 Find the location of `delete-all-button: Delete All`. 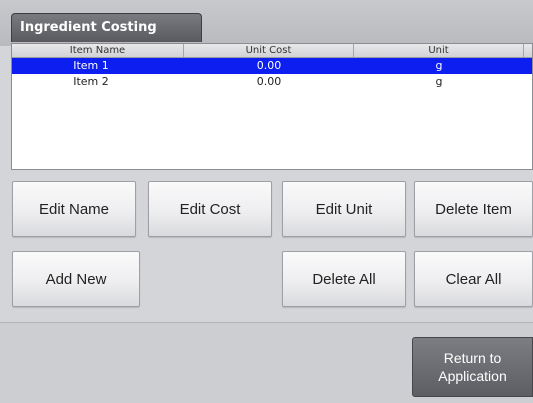

delete-all-button: Delete All is located at coordinates (344, 279).